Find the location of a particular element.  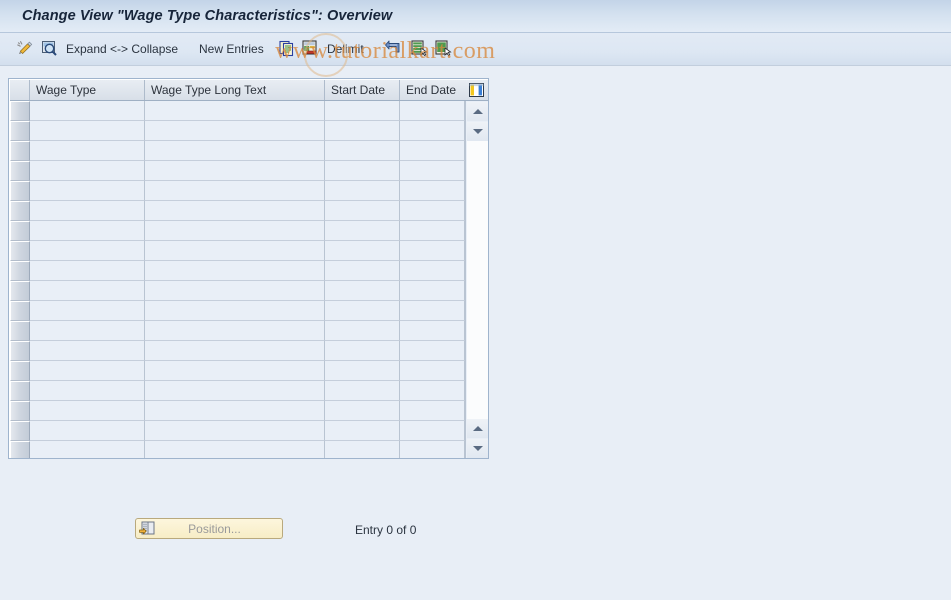

toolbar-button-display is located at coordinates (49, 49).